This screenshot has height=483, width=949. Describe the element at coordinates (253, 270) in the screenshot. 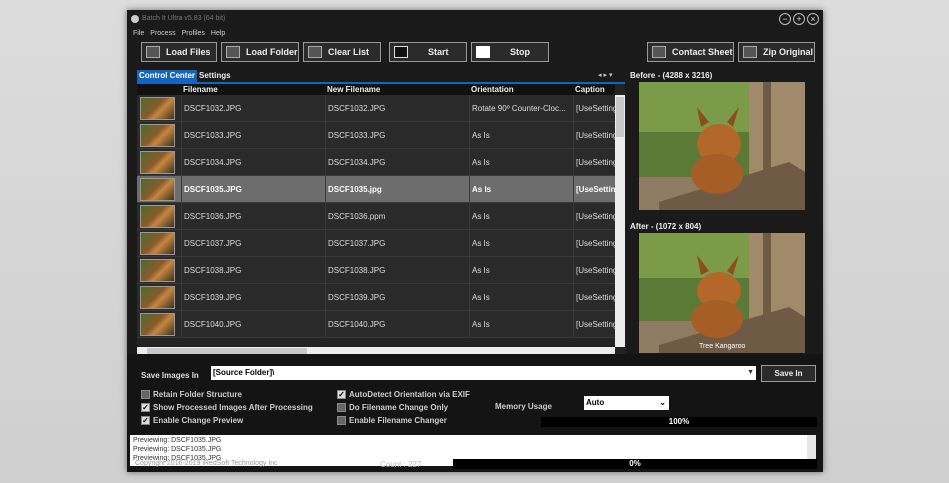

I see `cell-filename: DSCF1038.JPG` at that location.